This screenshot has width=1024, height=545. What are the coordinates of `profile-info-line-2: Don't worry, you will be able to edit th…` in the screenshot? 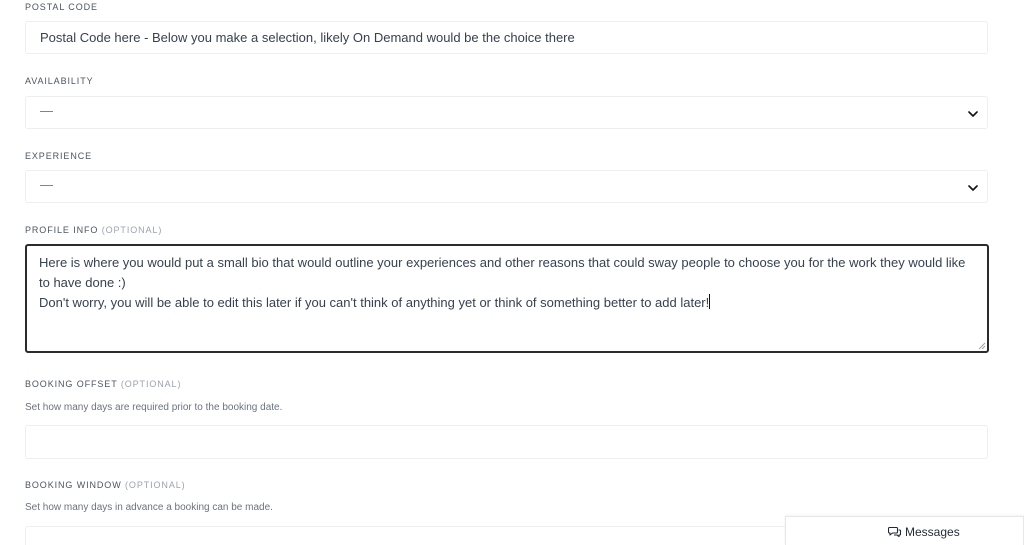 It's located at (507, 303).